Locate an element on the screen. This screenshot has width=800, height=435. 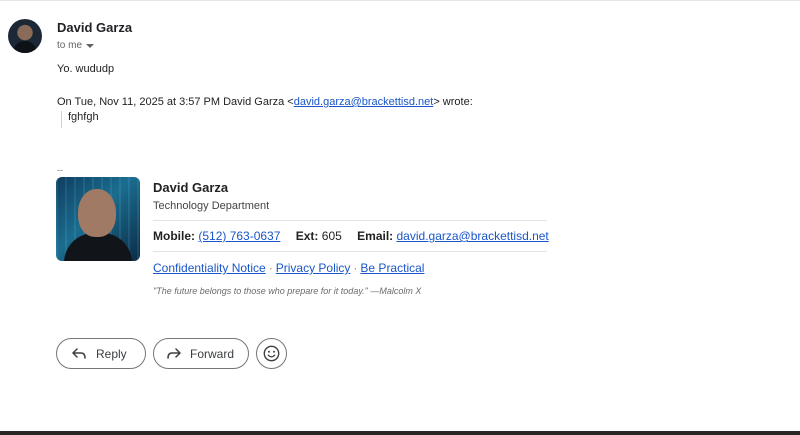
reply-button: Reply is located at coordinates (101, 353).